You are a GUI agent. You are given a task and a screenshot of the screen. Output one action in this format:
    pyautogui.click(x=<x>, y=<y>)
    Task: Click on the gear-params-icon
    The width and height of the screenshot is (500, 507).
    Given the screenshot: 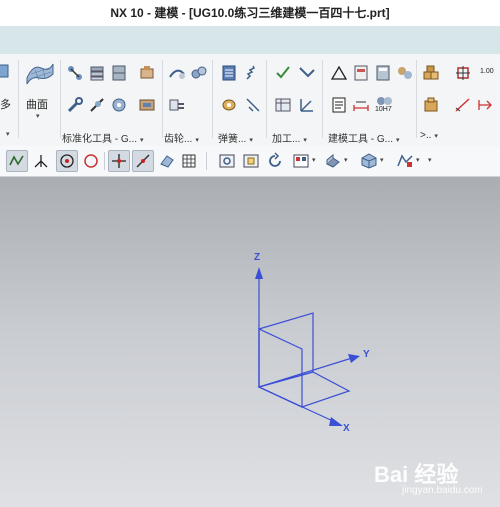 What is the action you would take?
    pyautogui.click(x=177, y=105)
    